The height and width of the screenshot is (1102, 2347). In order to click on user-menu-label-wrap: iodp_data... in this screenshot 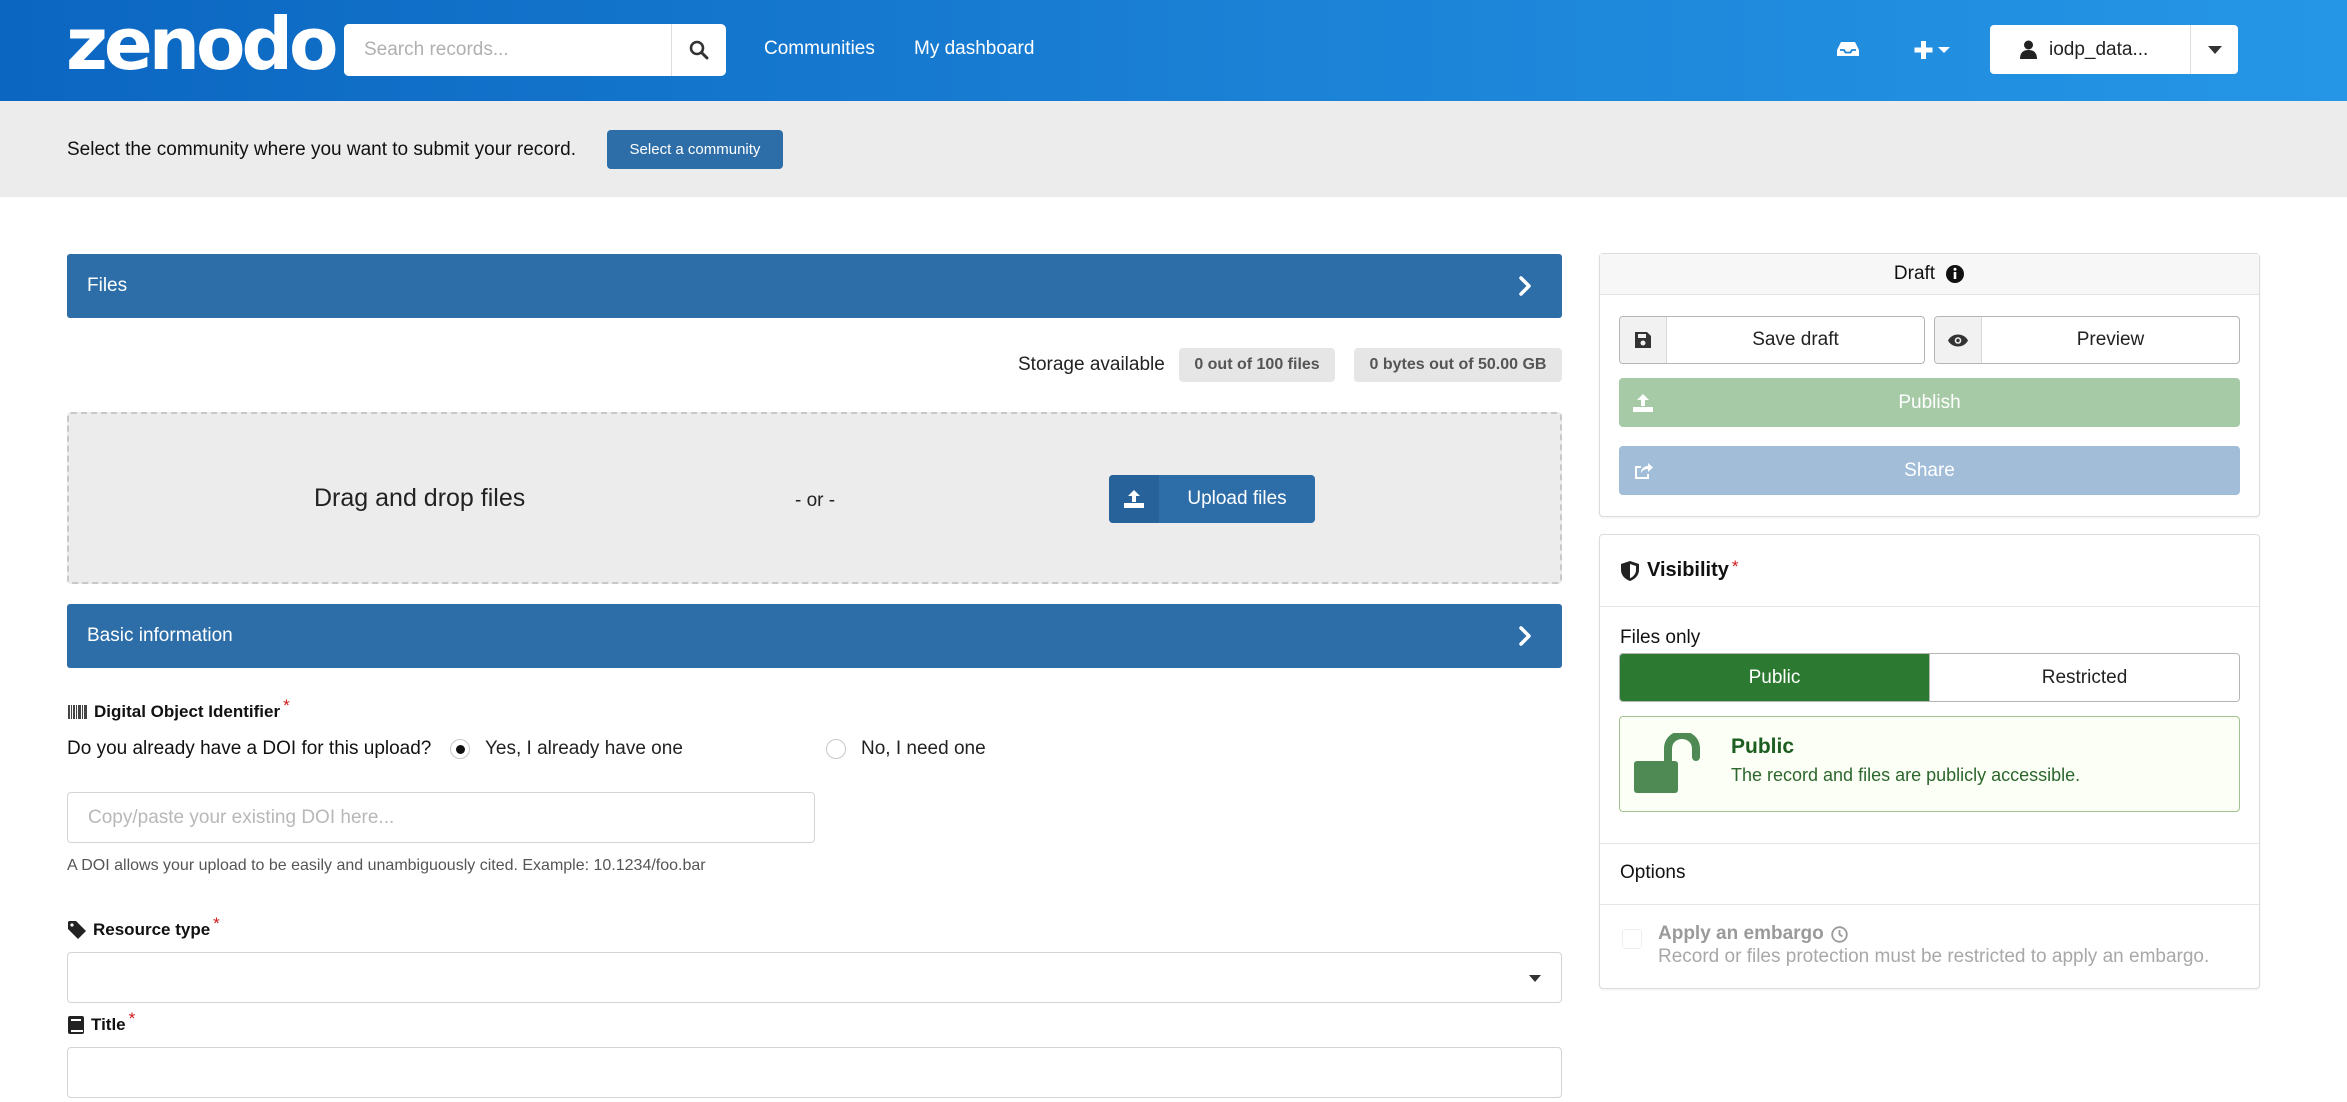, I will do `click(2090, 50)`.